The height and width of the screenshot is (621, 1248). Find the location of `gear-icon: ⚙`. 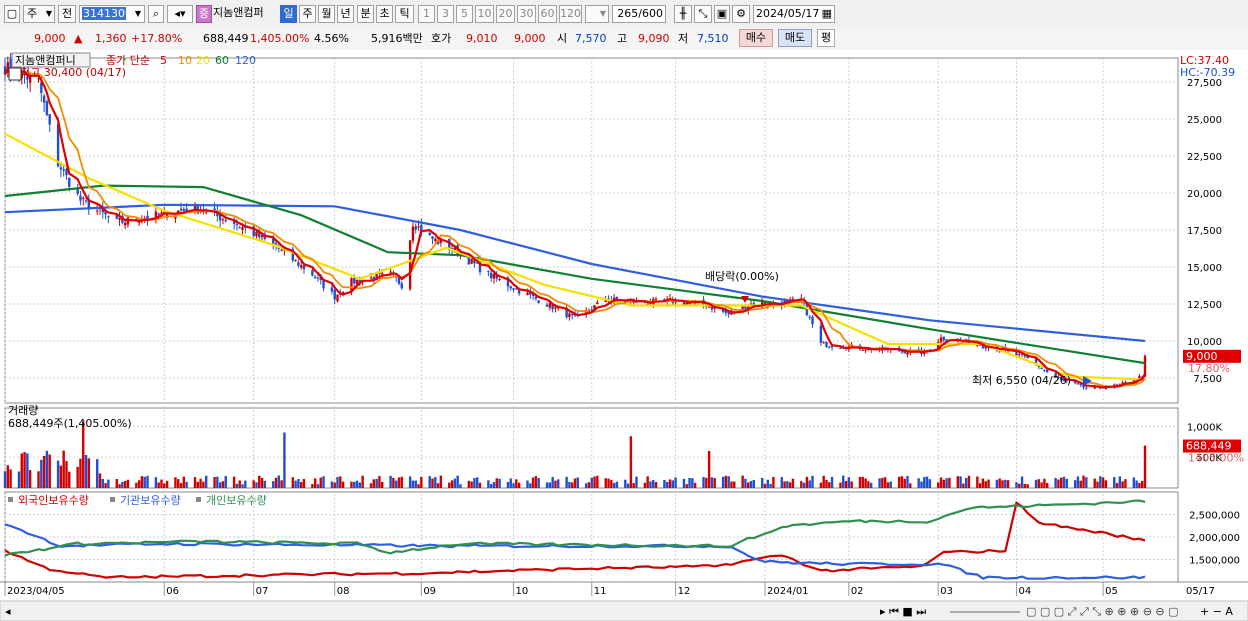

gear-icon: ⚙ is located at coordinates (741, 14).